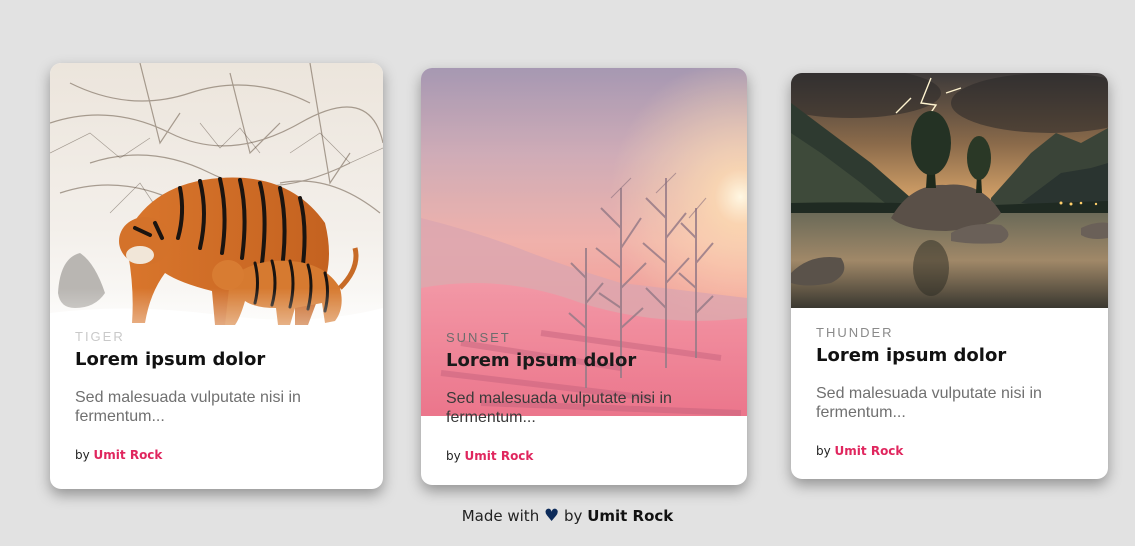 The image size is (1135, 546). I want to click on heart-icon: ♥, so click(551, 516).